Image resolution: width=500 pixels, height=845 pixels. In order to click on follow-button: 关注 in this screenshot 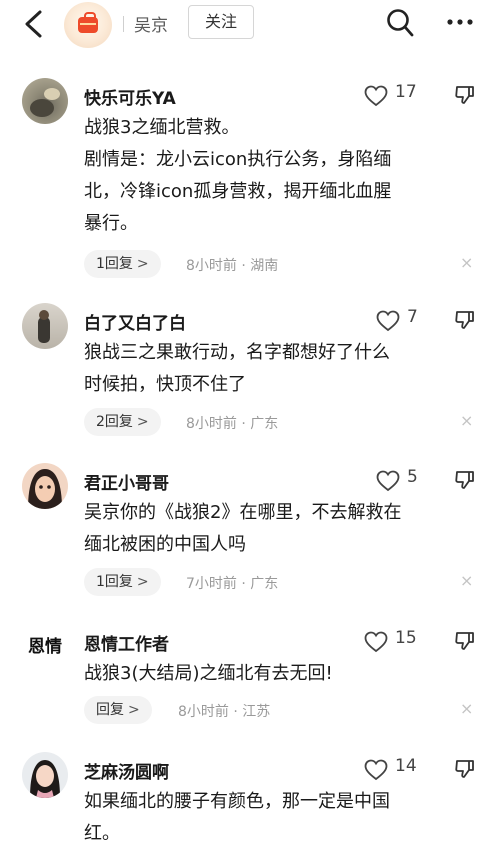, I will do `click(221, 22)`.